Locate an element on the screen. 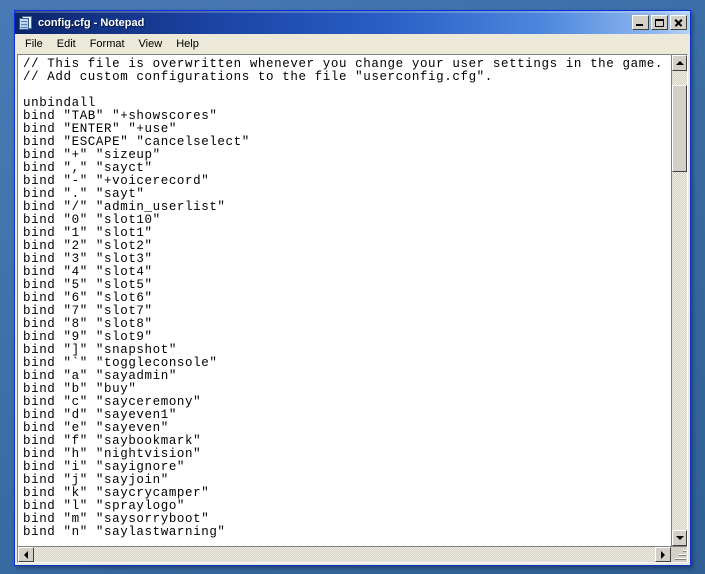 Image resolution: width=705 pixels, height=574 pixels. menu-bar: File Edit Format View Help is located at coordinates (352, 44).